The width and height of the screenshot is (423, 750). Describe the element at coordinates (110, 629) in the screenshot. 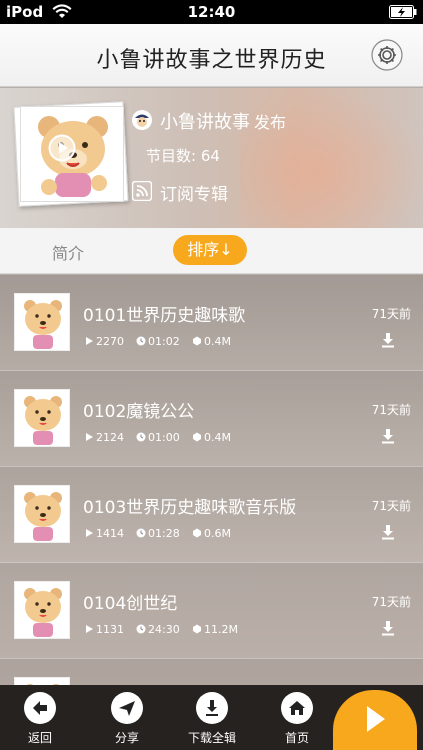

I see `play-count: 1131` at that location.